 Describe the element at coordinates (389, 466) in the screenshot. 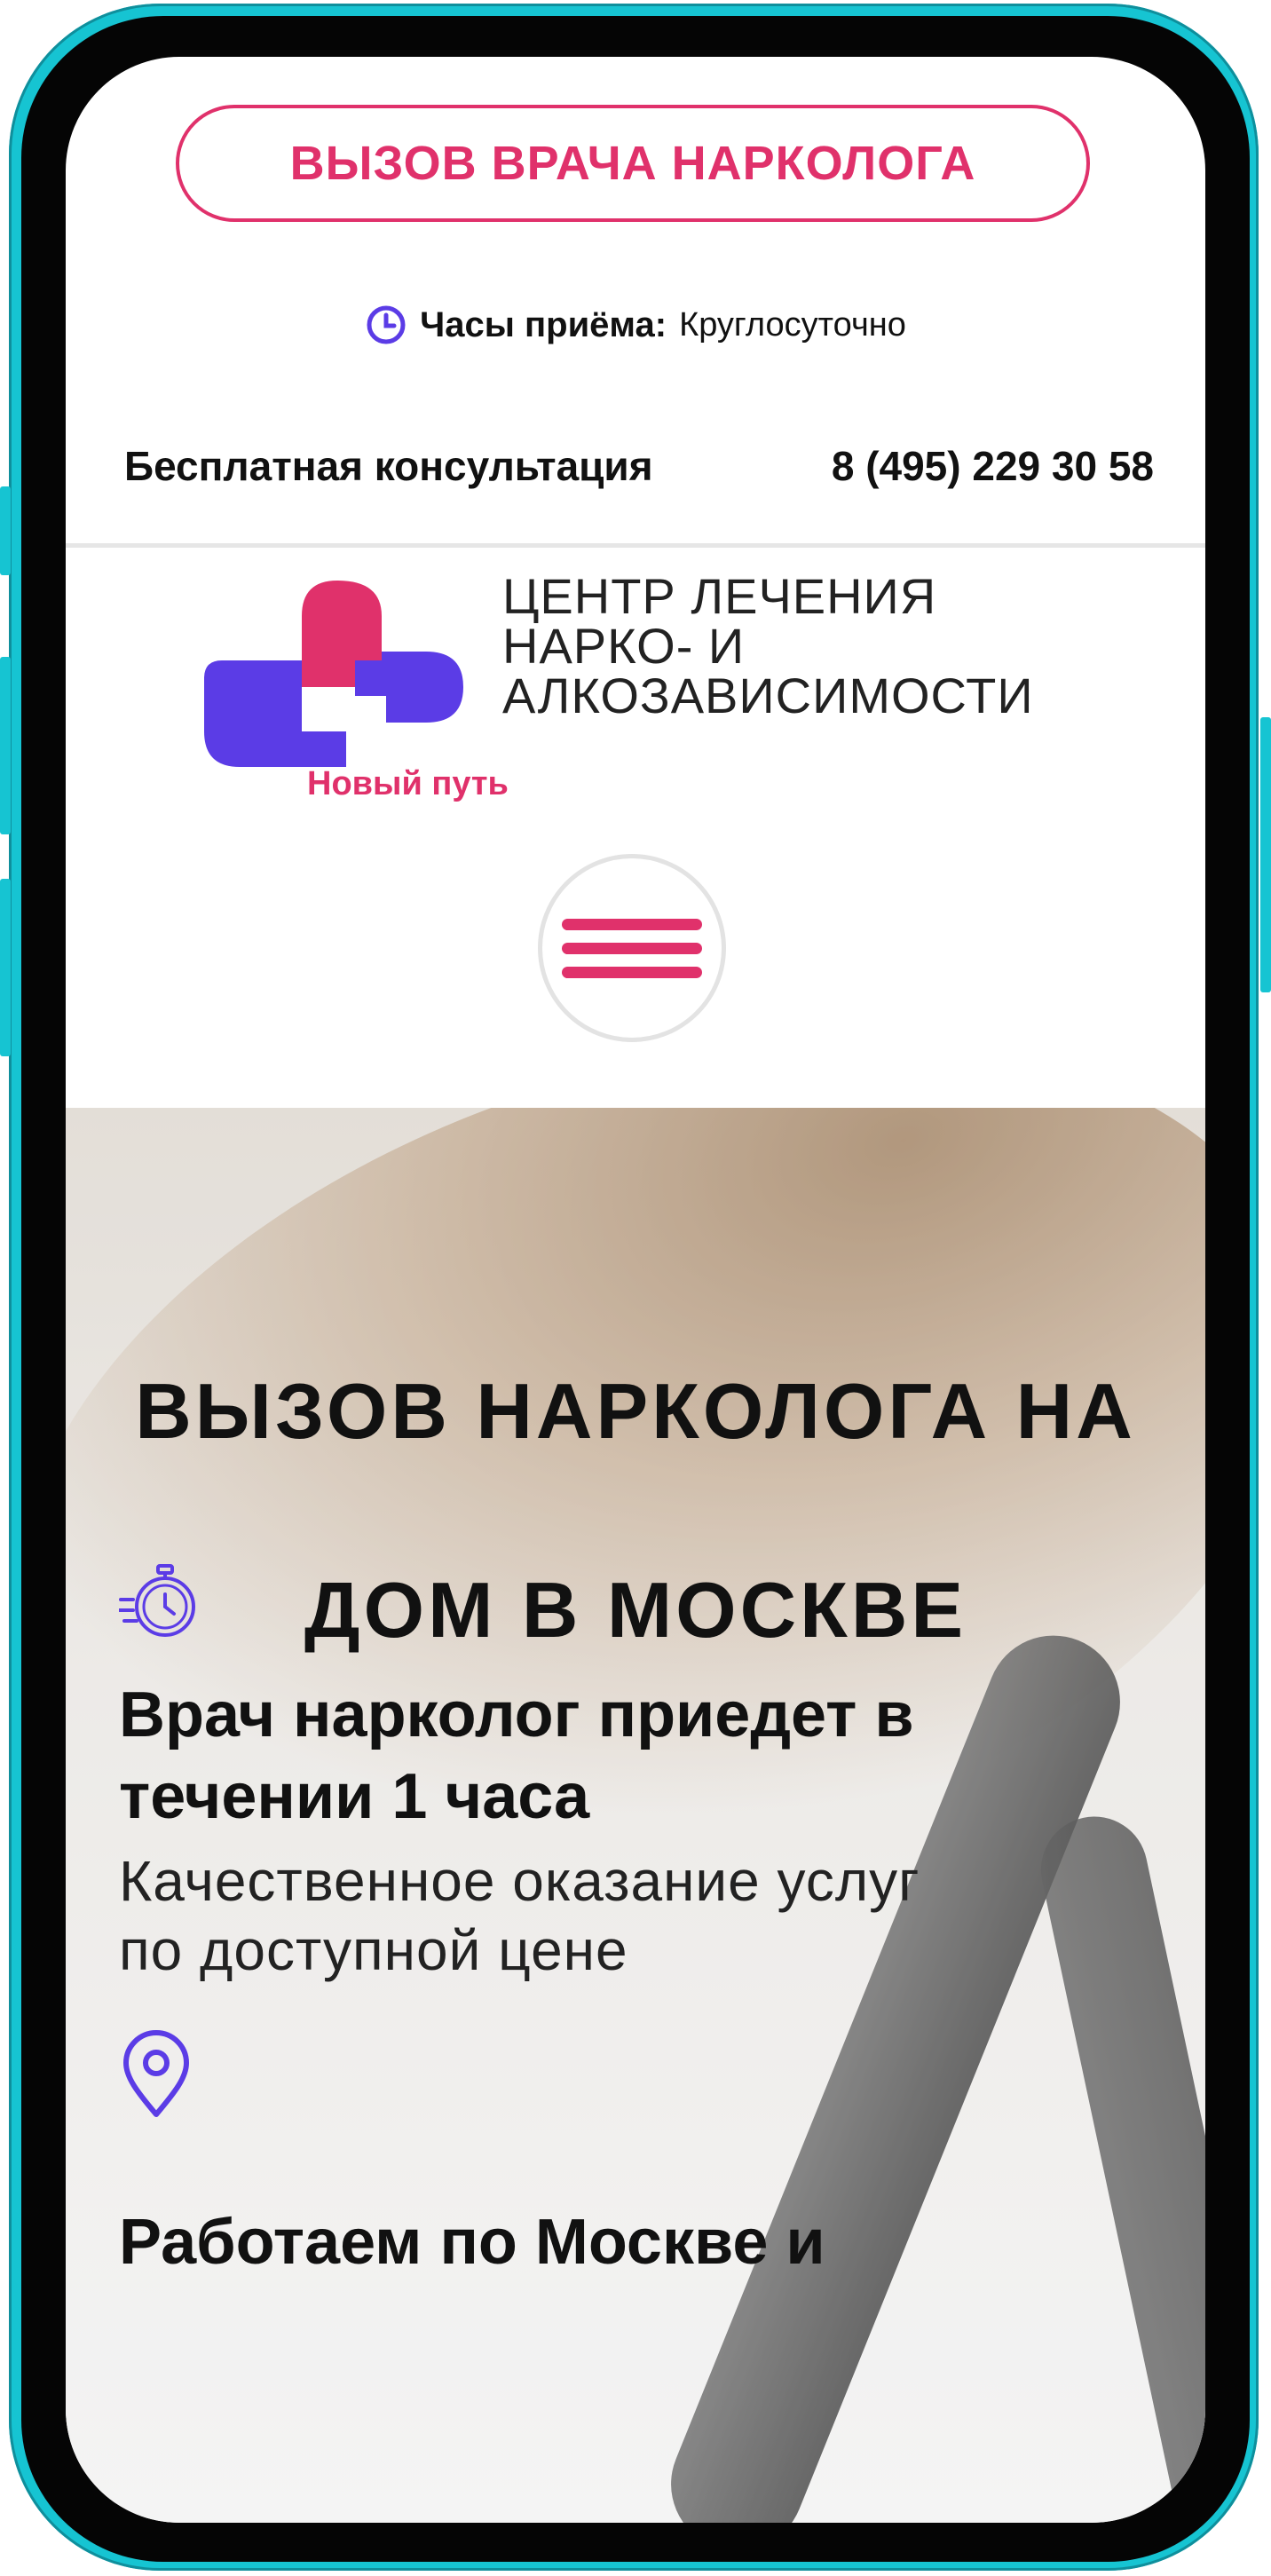

I see `consultation-label: Бесплатная консультация` at that location.